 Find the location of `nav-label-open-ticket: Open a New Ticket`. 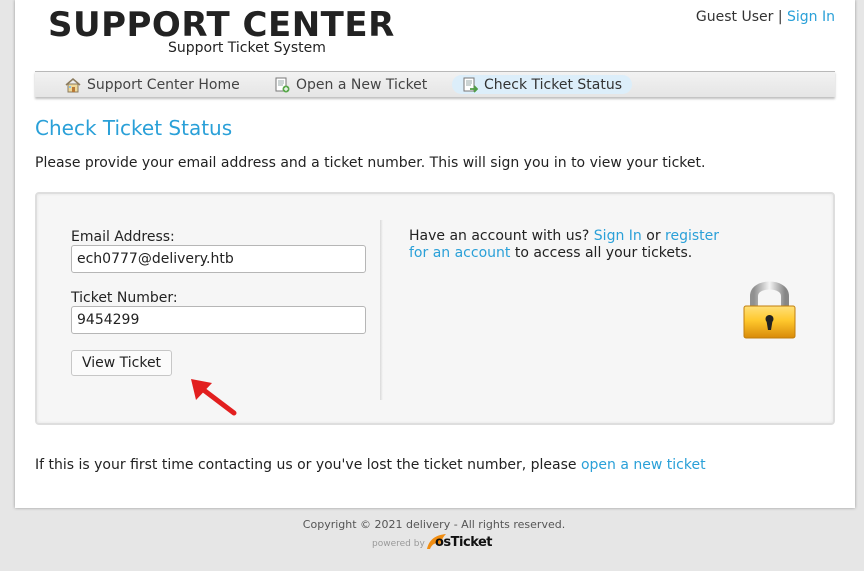

nav-label-open-ticket: Open a New Ticket is located at coordinates (362, 84).